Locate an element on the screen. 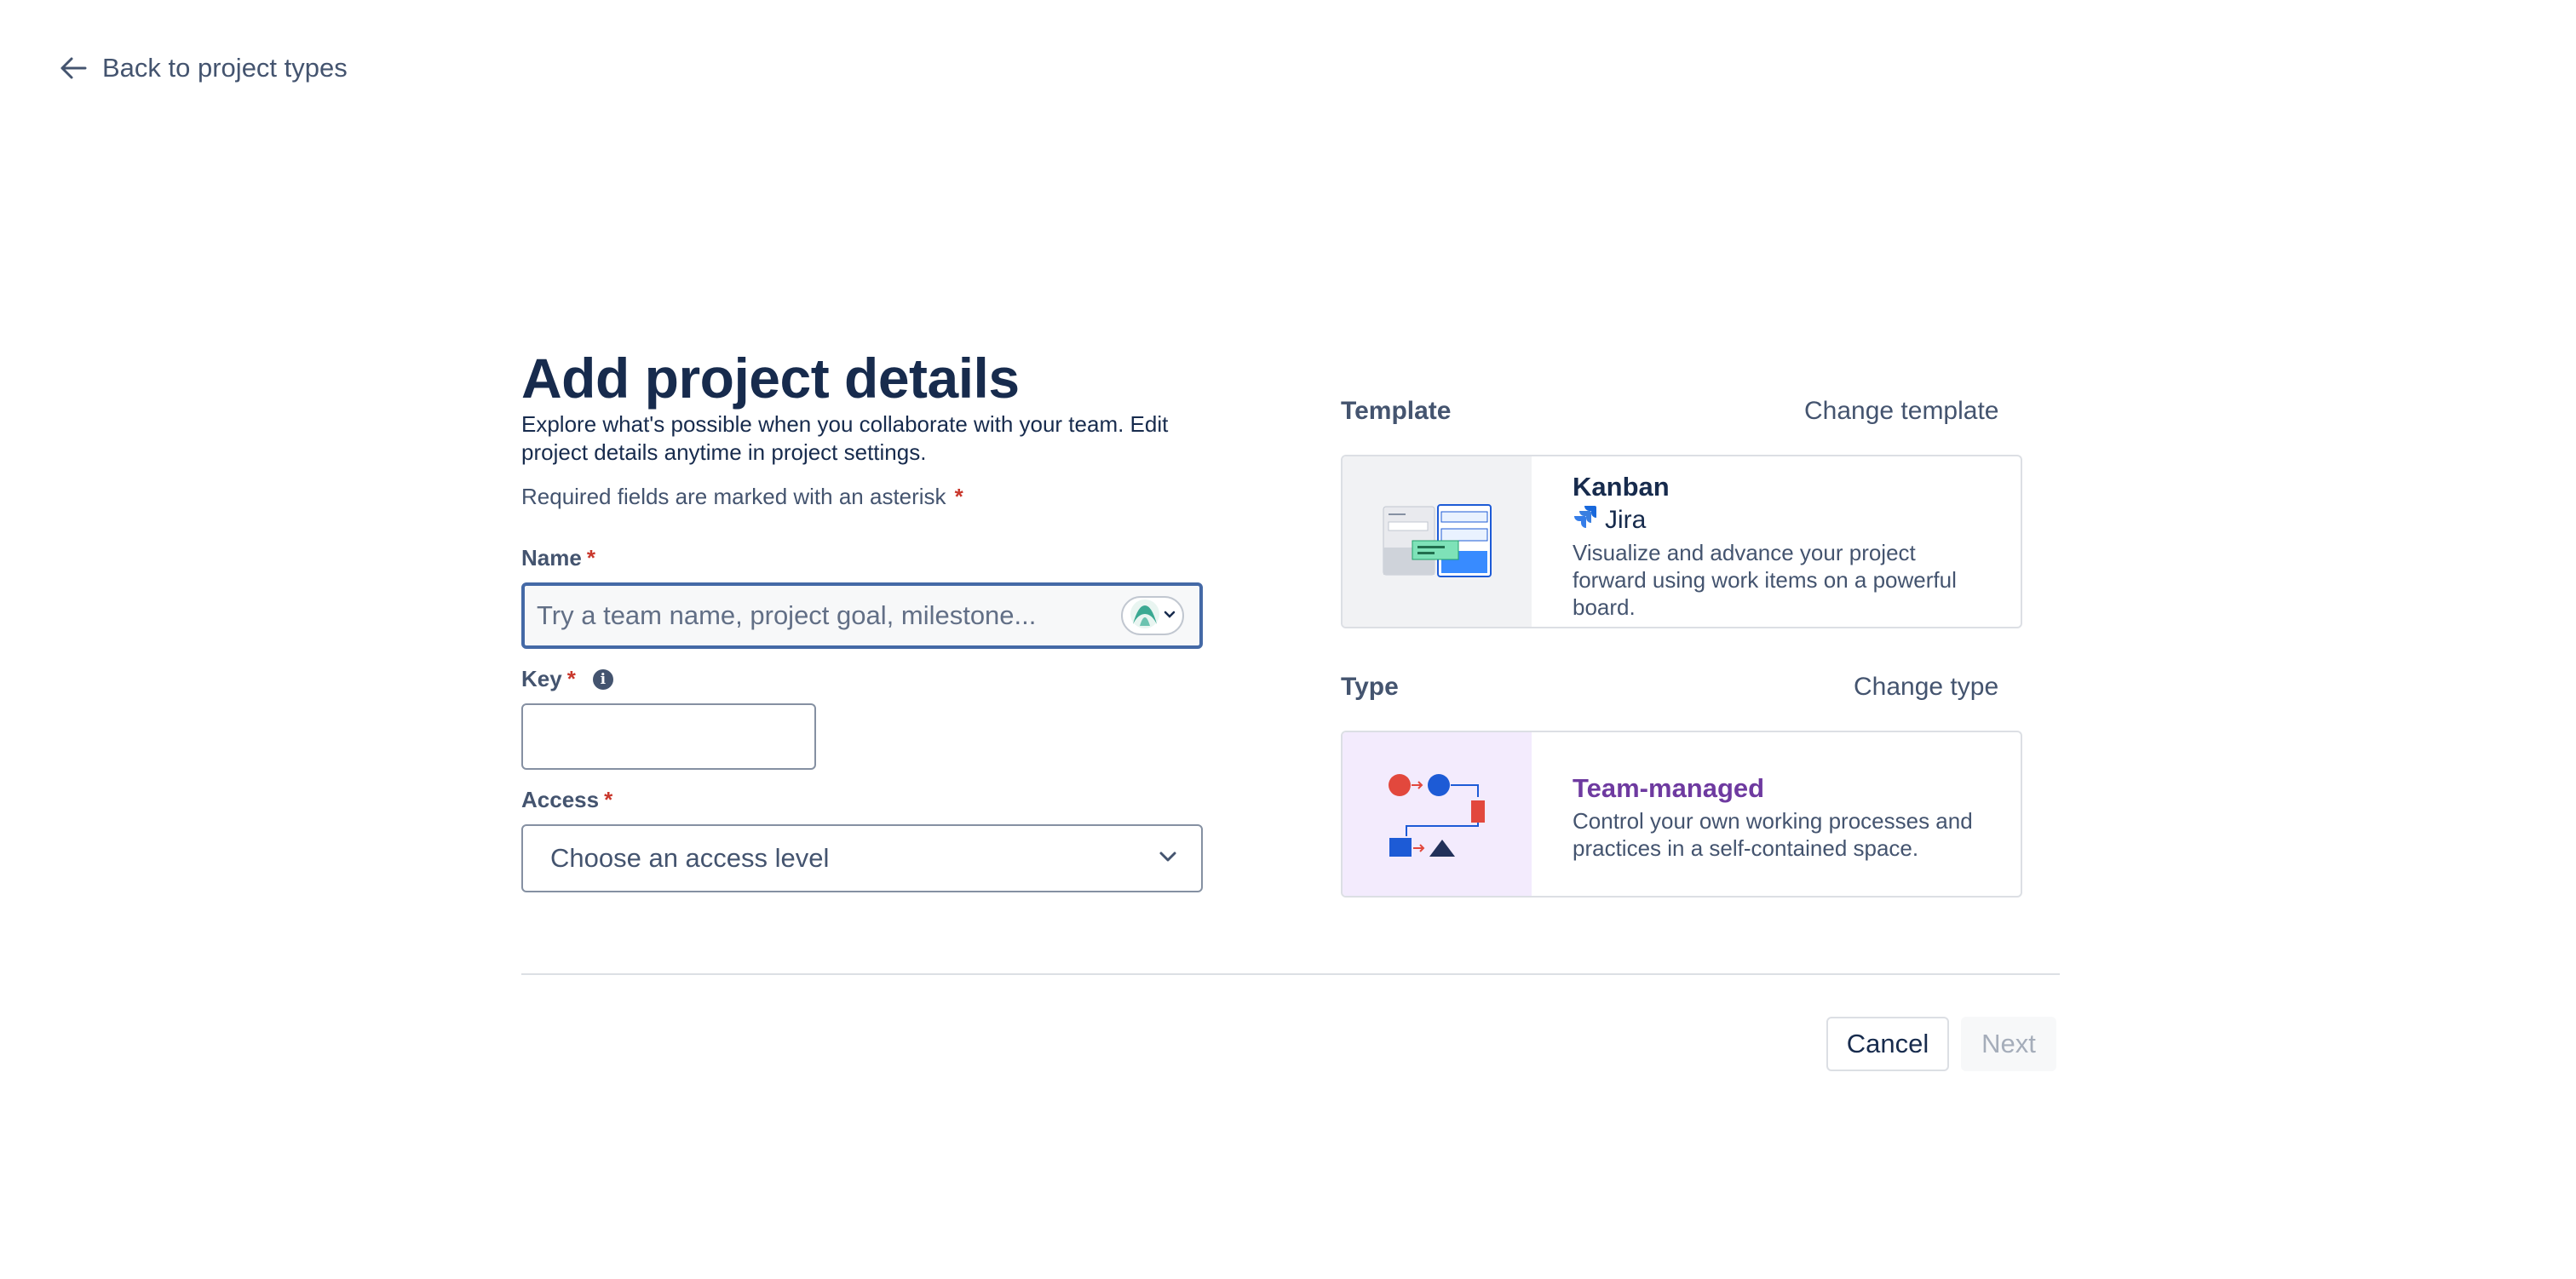 The width and height of the screenshot is (2576, 1279). cancel-button: Cancel is located at coordinates (1887, 1044).